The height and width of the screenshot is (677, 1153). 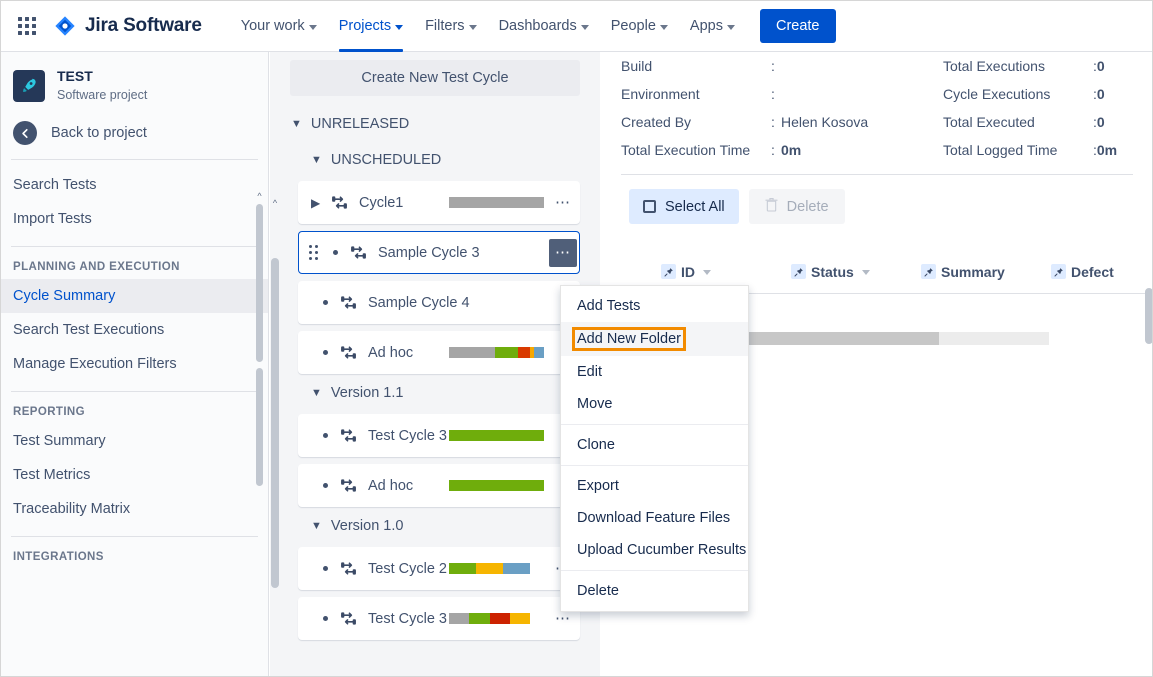 I want to click on context-menu-item-add-new-folder: Add New Folder, so click(x=654, y=339).